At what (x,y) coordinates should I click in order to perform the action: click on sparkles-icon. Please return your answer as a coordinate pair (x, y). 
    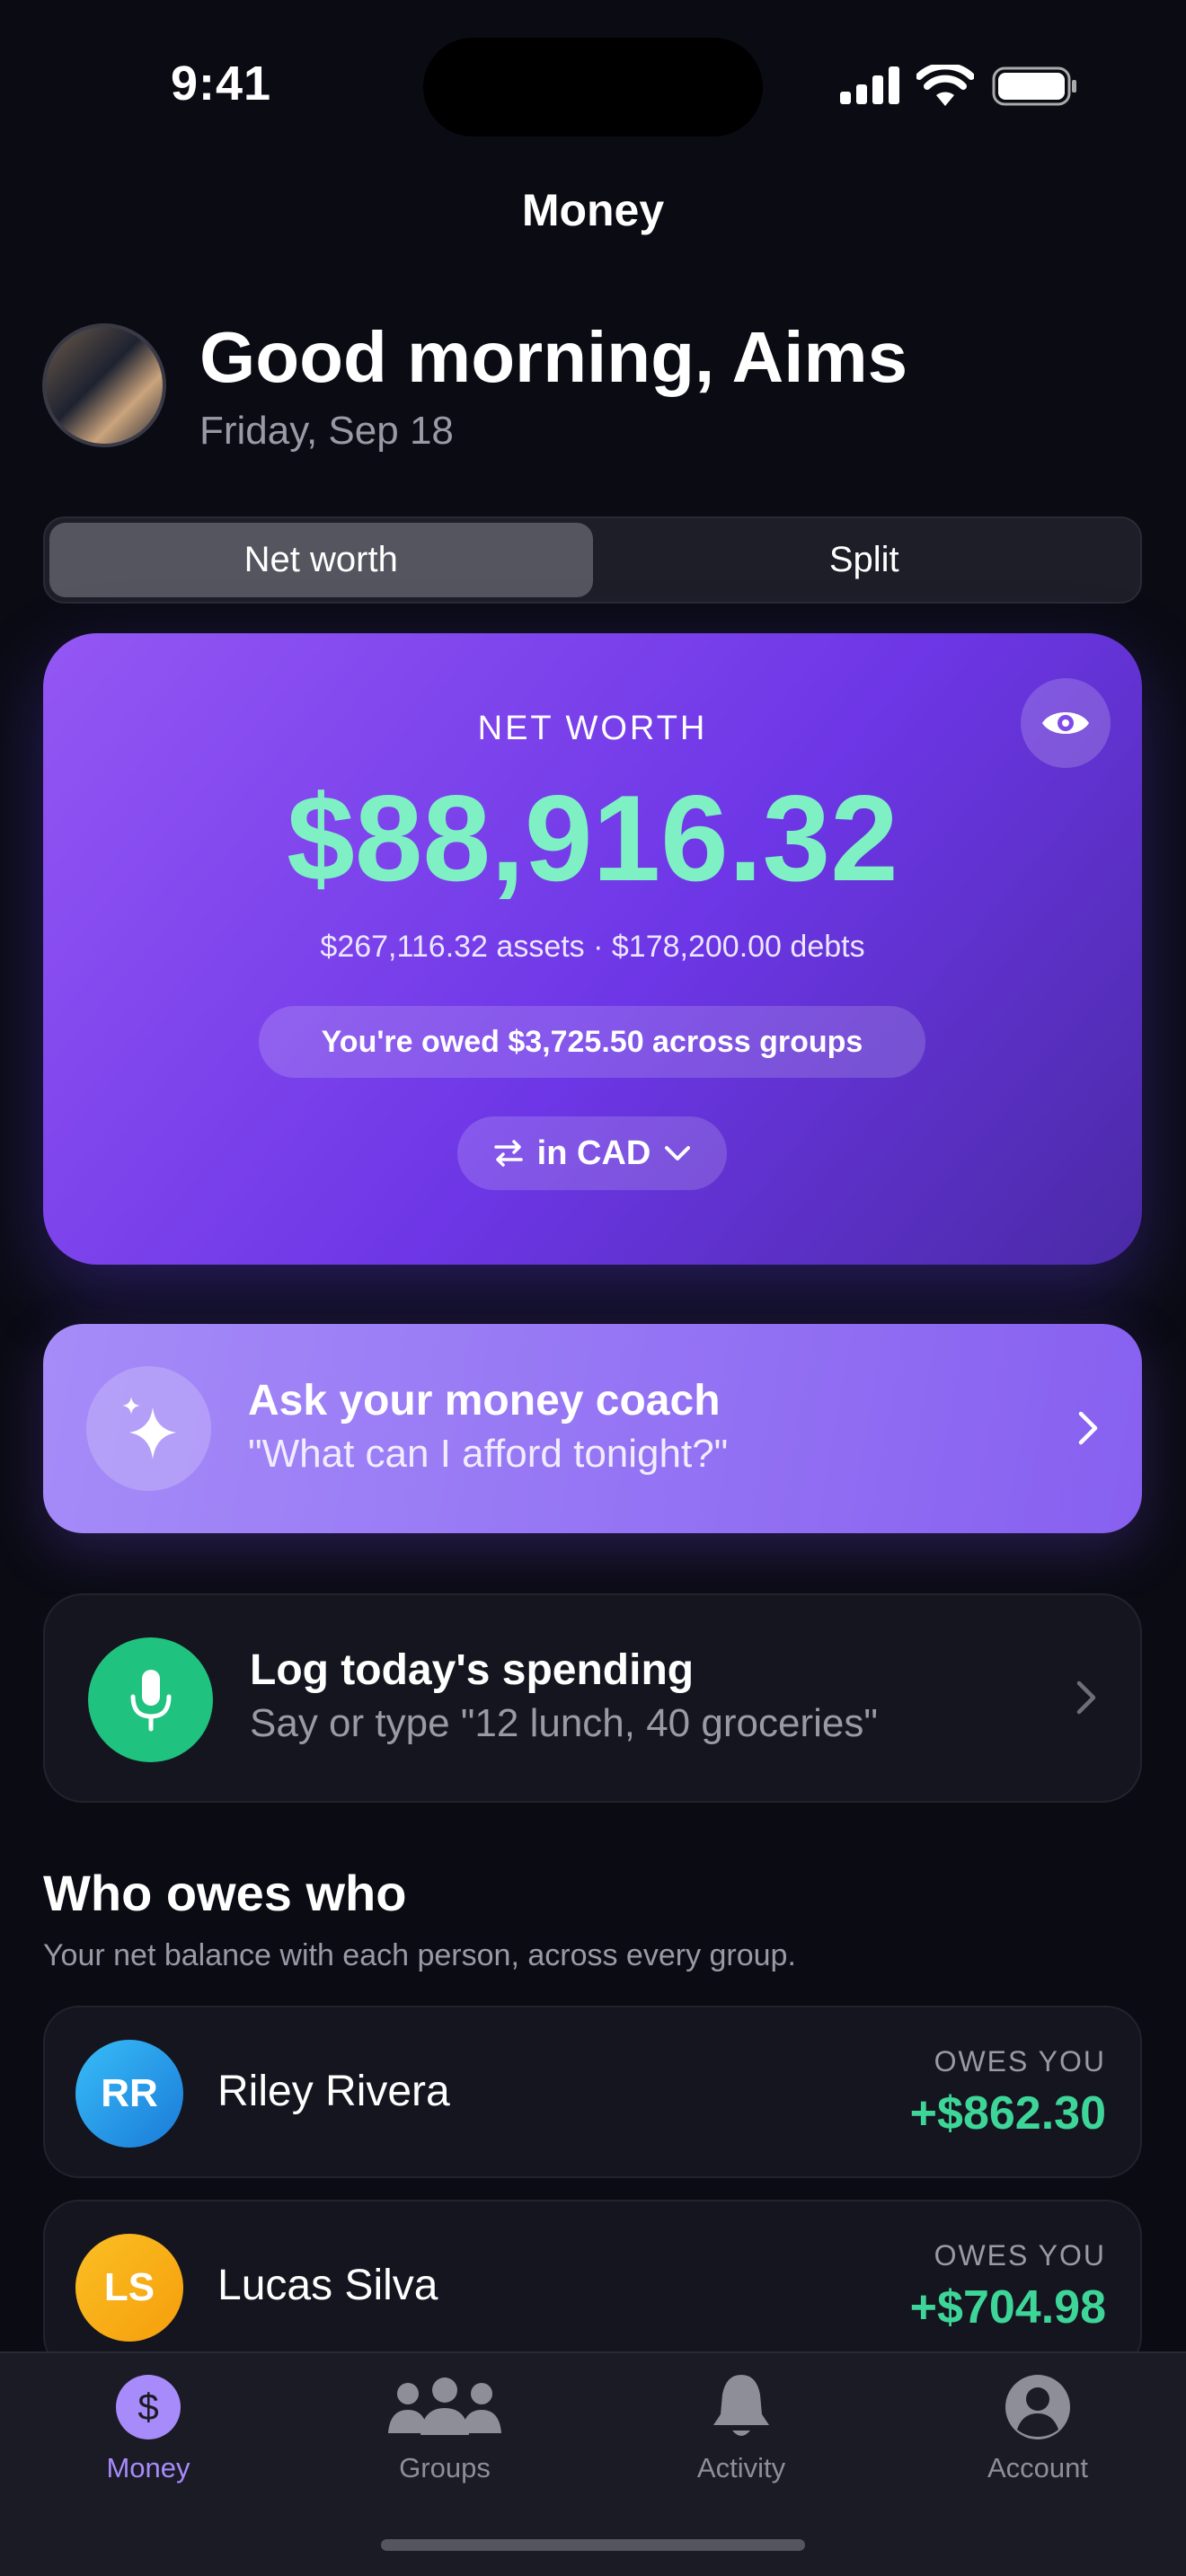
    Looking at the image, I should click on (148, 1428).